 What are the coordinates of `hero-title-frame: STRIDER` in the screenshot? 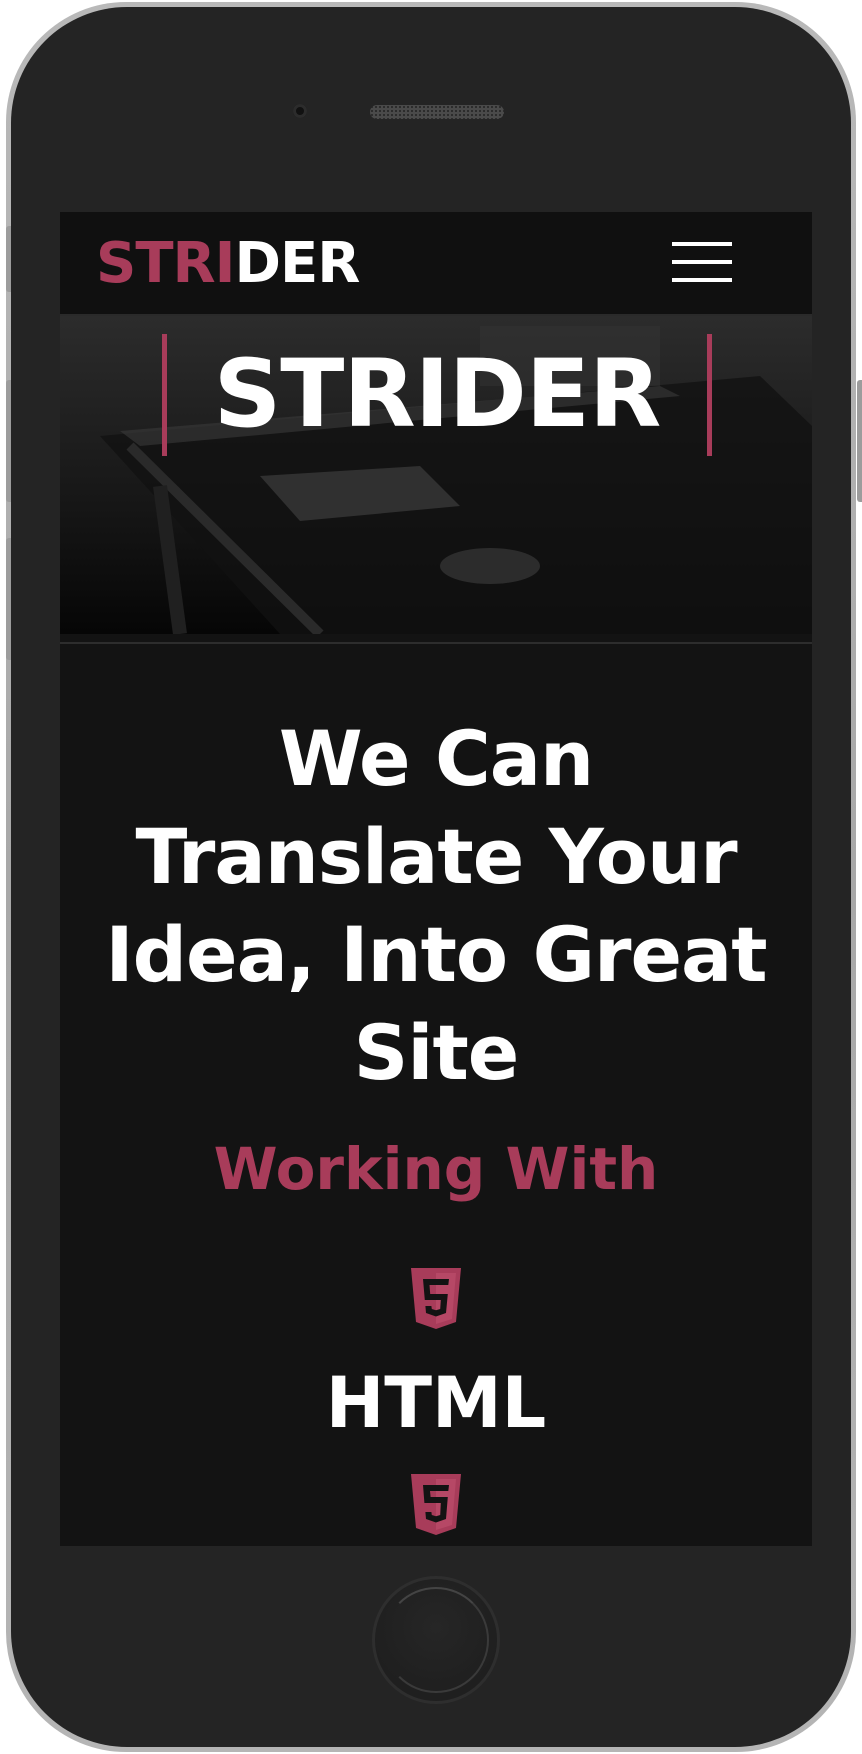 It's located at (437, 395).